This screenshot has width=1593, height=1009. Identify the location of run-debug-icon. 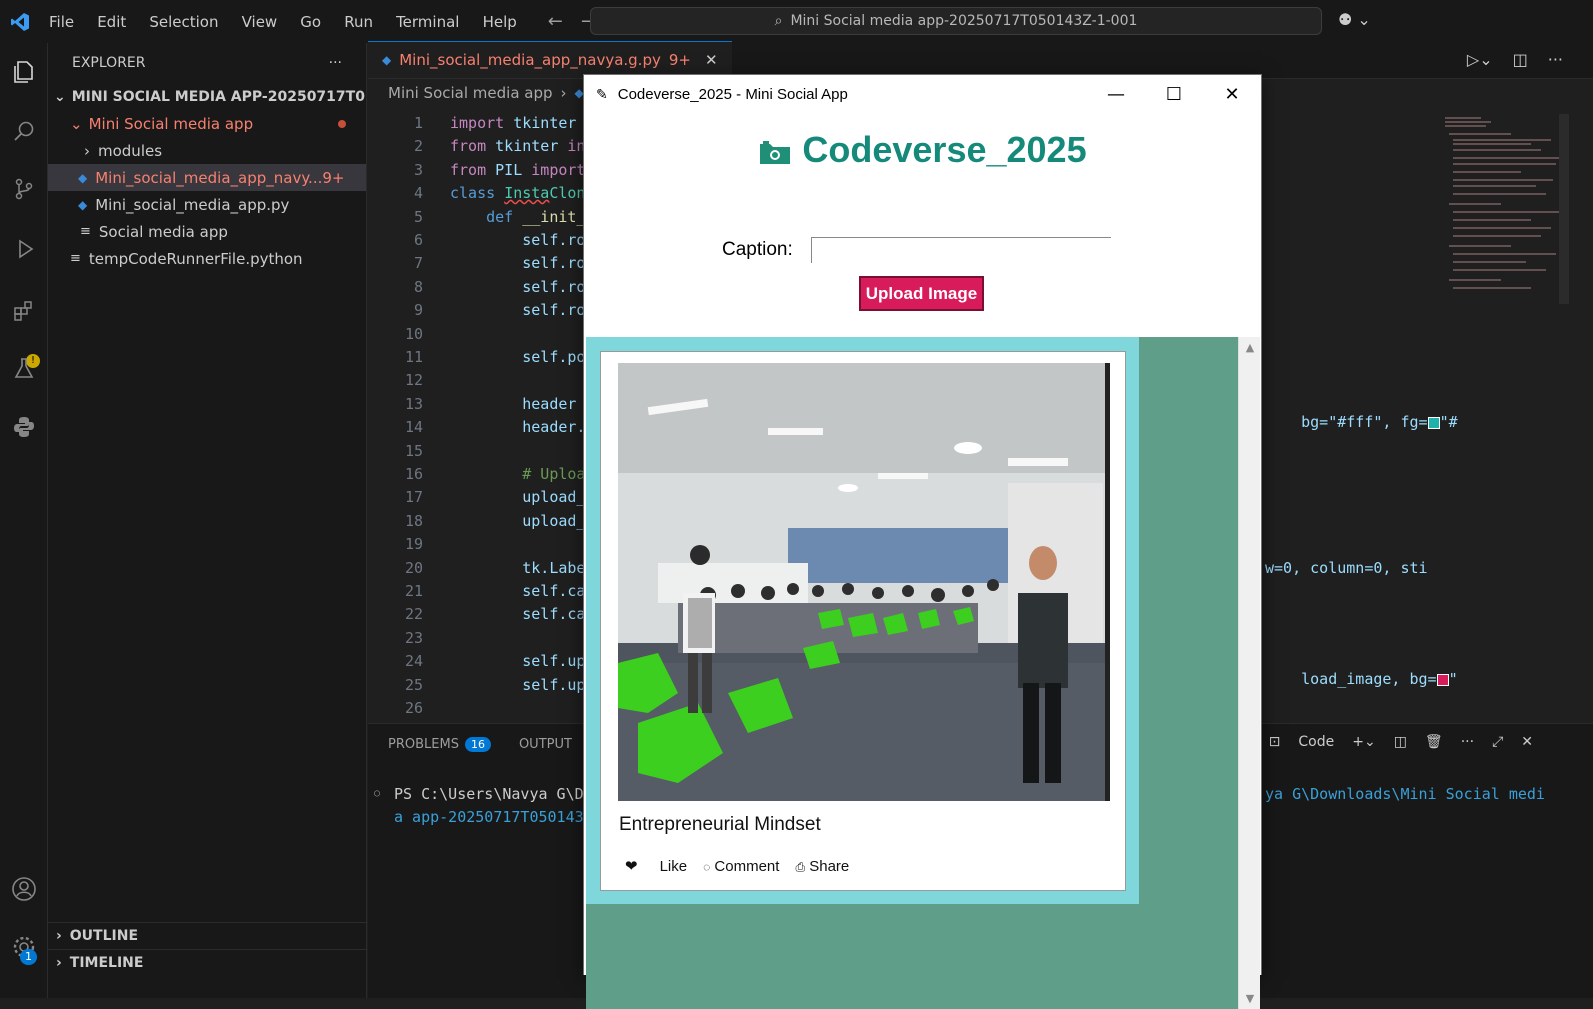
(24, 249).